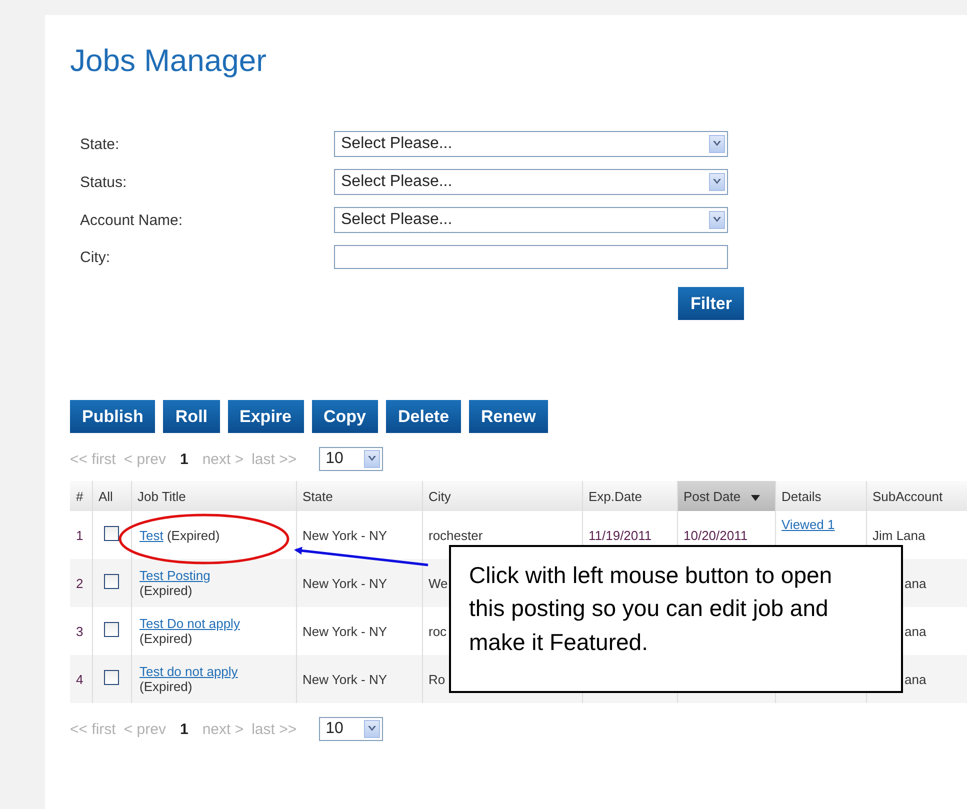  What do you see at coordinates (81, 496) in the screenshot?
I see `column-header: #` at bounding box center [81, 496].